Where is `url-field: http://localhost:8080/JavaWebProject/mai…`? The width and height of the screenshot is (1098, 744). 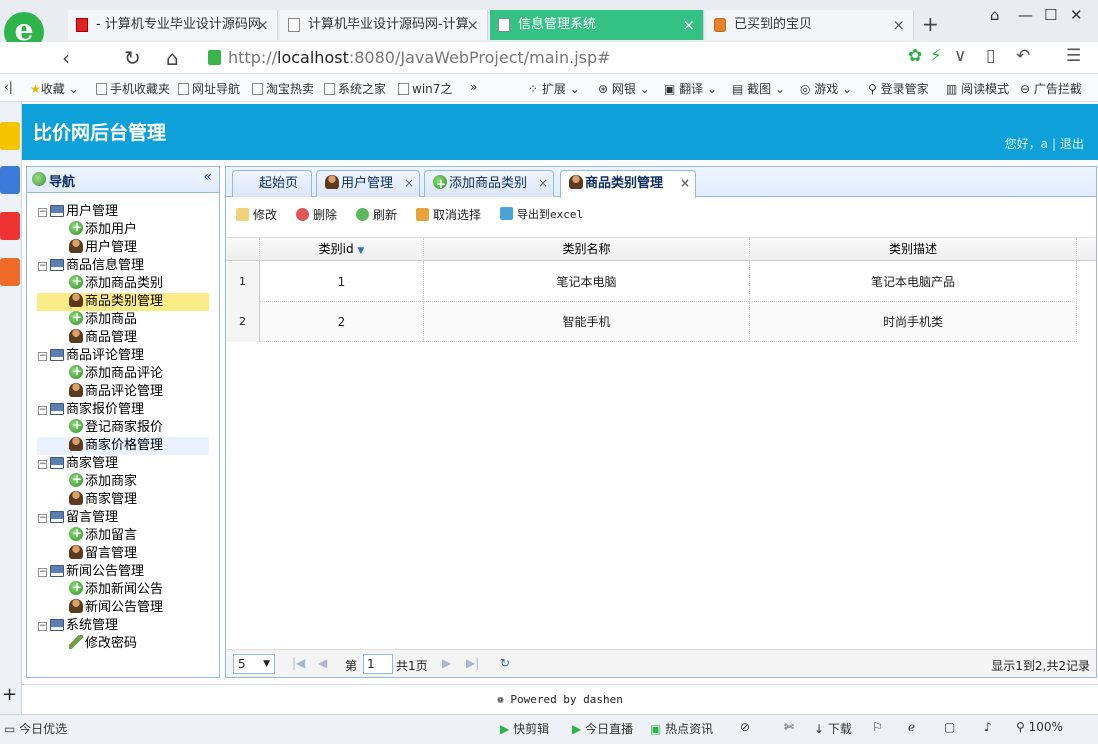
url-field: http://localhost:8080/JavaWebProject/mai… is located at coordinates (419, 58).